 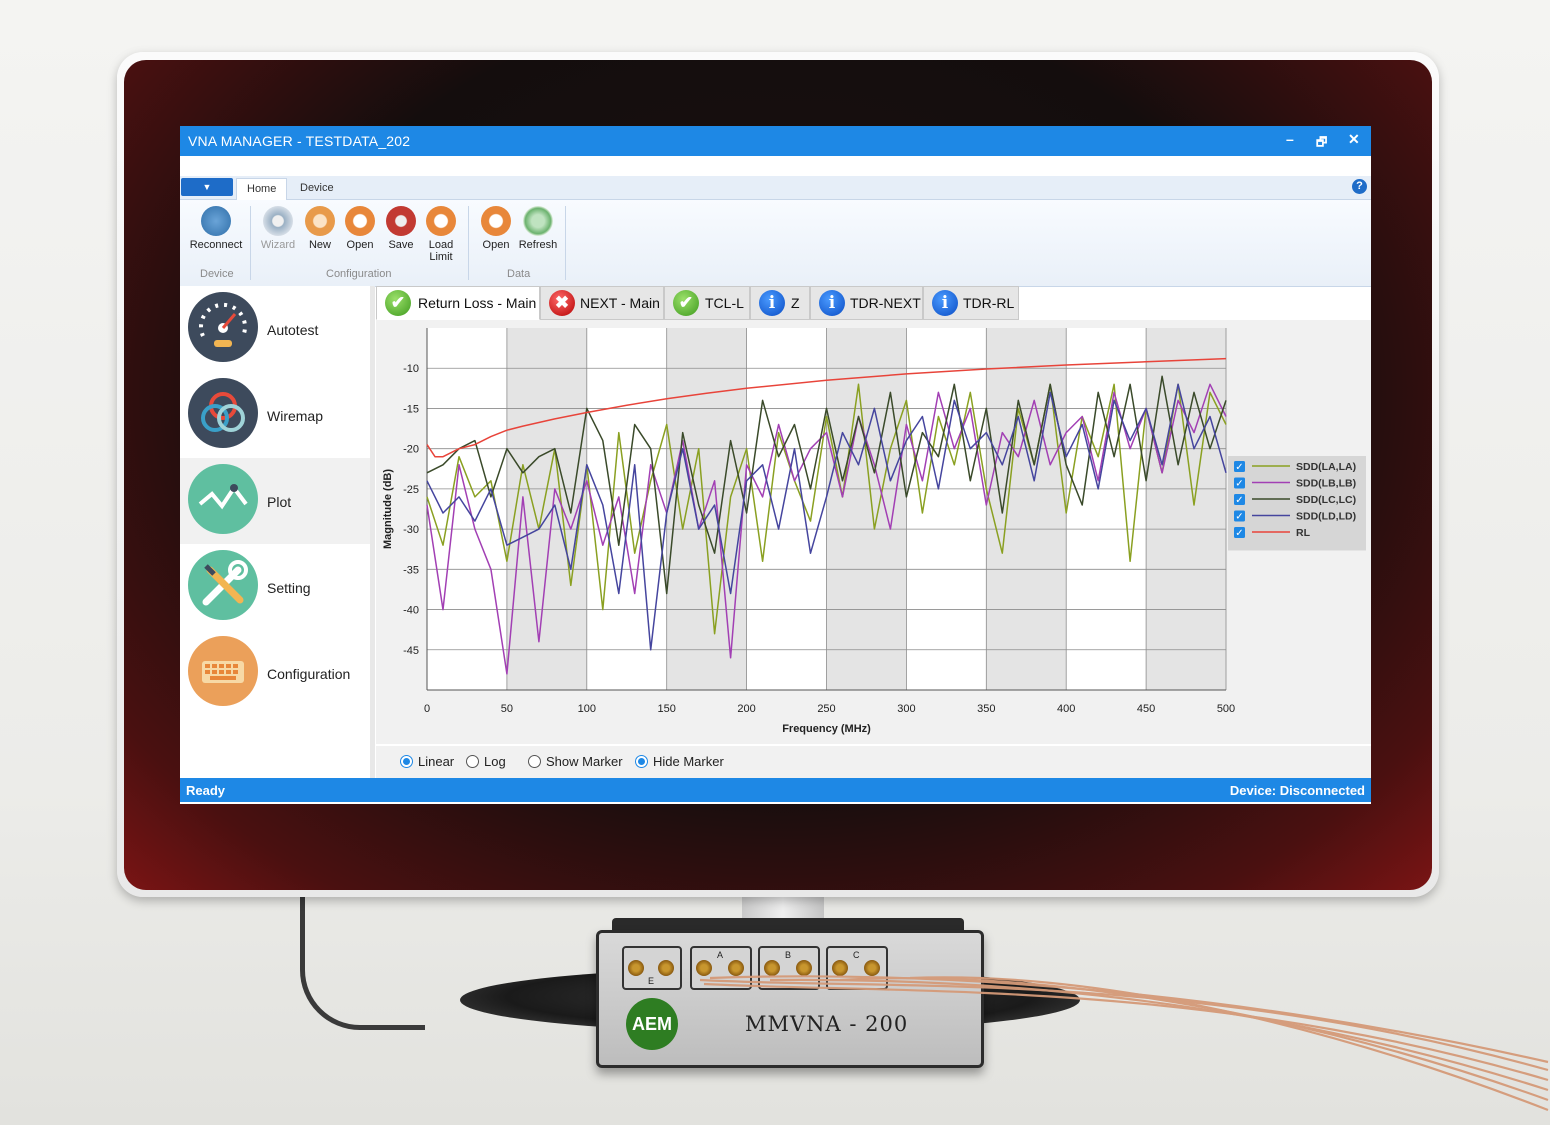 I want to click on keyboard-icon, so click(x=223, y=671).